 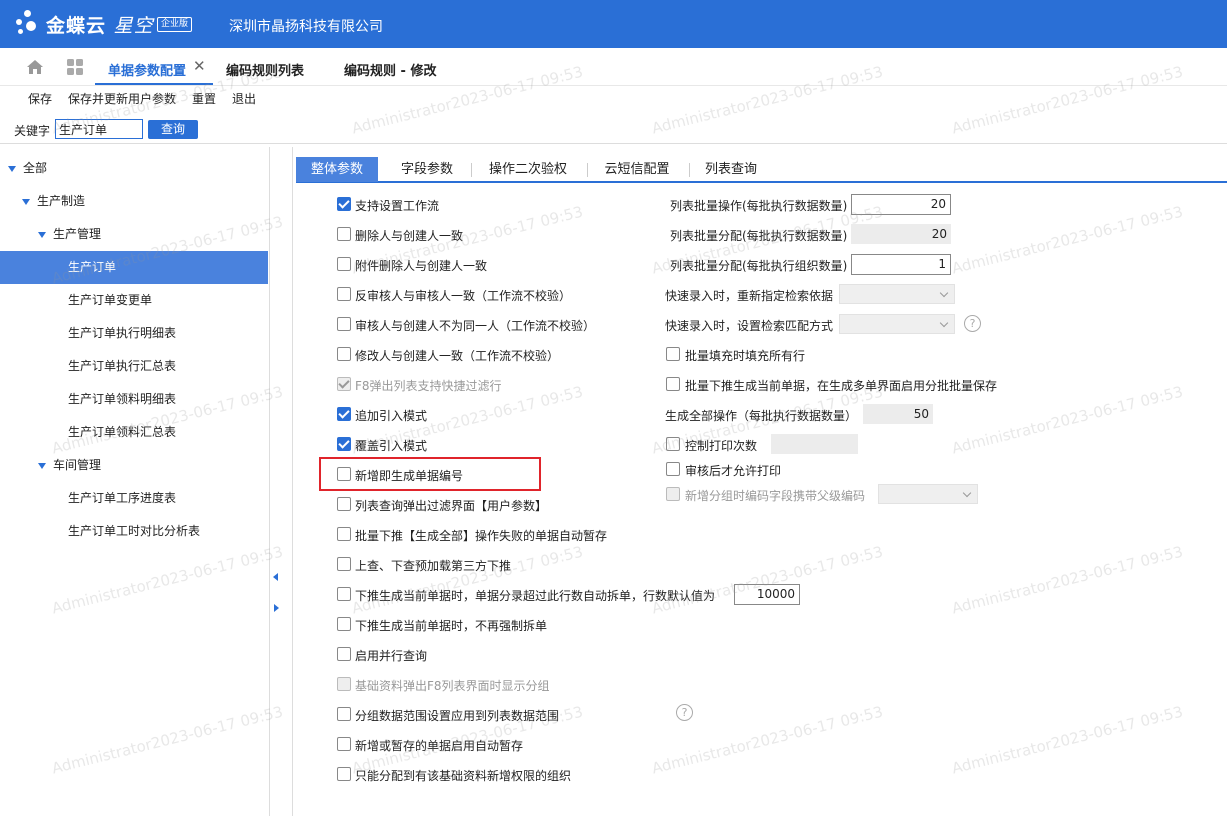 I want to click on tree-item: 生产订单变更单, so click(x=134, y=300).